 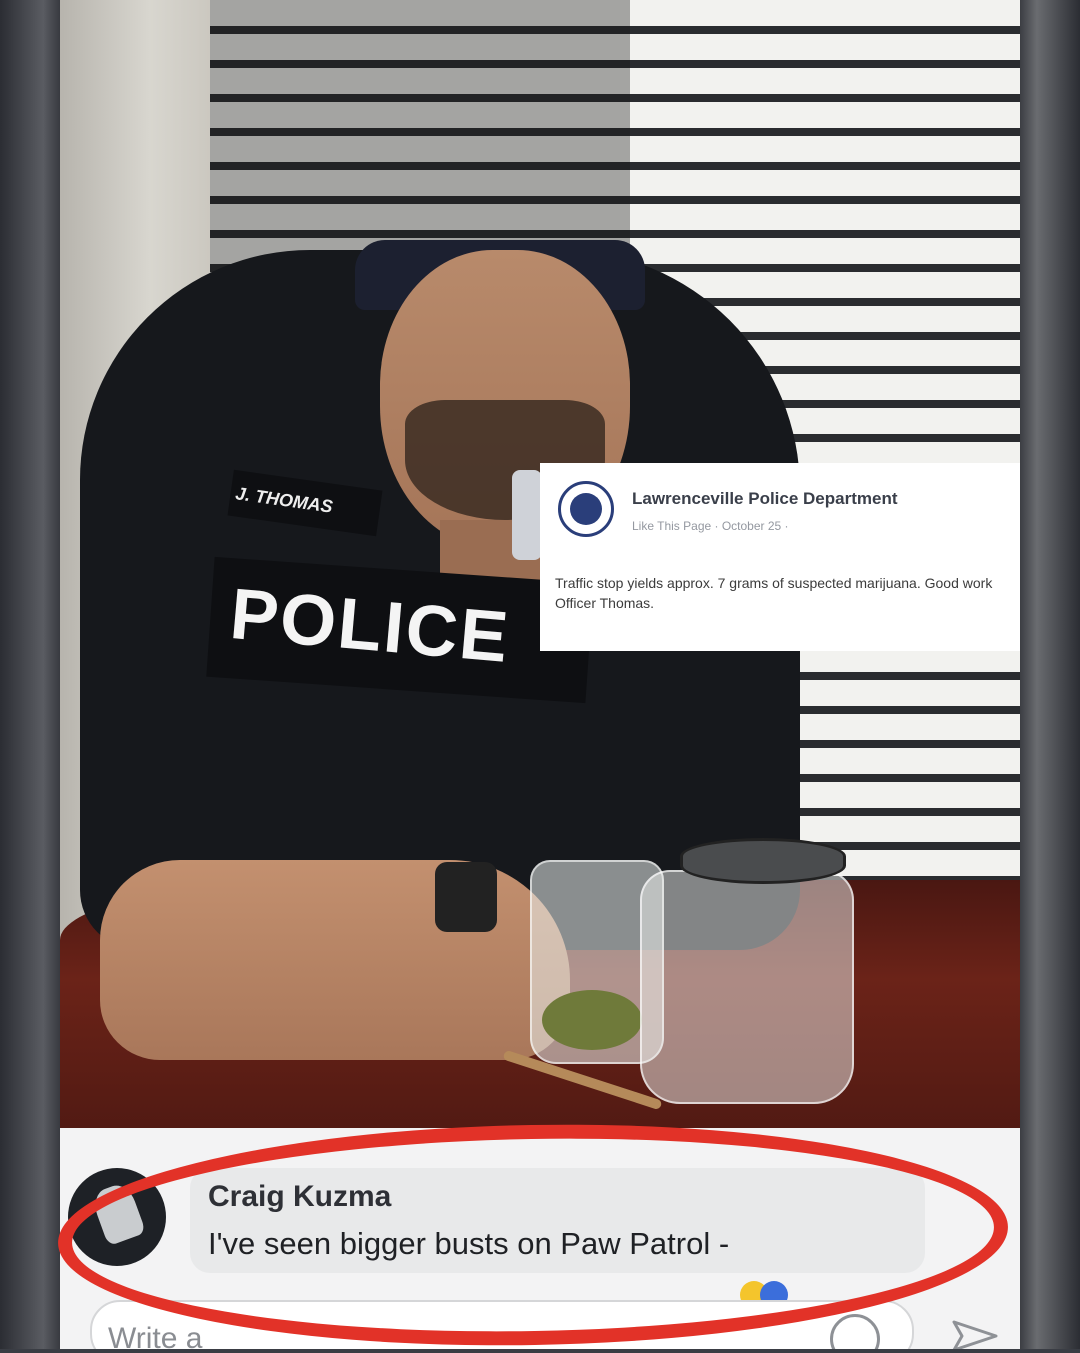 I want to click on comment-input-placeholder: Write a, so click(x=155, y=1335).